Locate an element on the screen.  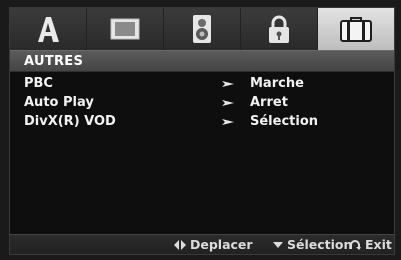
briefcase-icon is located at coordinates (356, 29).